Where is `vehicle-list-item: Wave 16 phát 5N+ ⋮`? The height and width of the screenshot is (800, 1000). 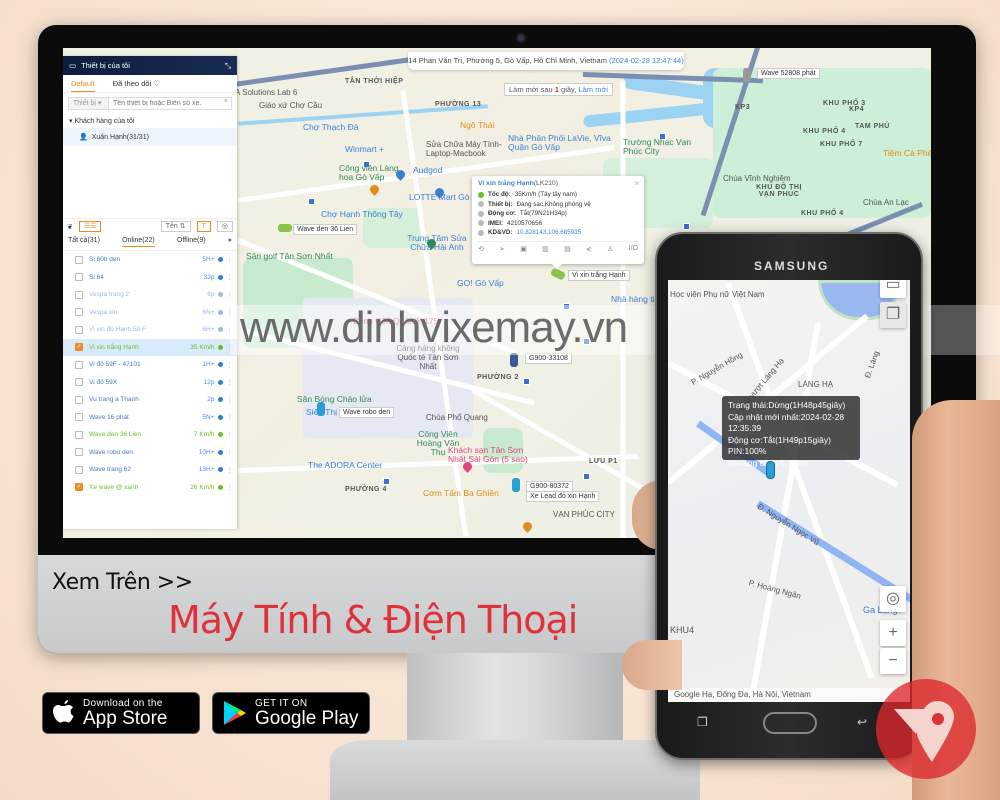
vehicle-list-item: Wave 16 phát 5N+ ⋮ is located at coordinates (150, 418).